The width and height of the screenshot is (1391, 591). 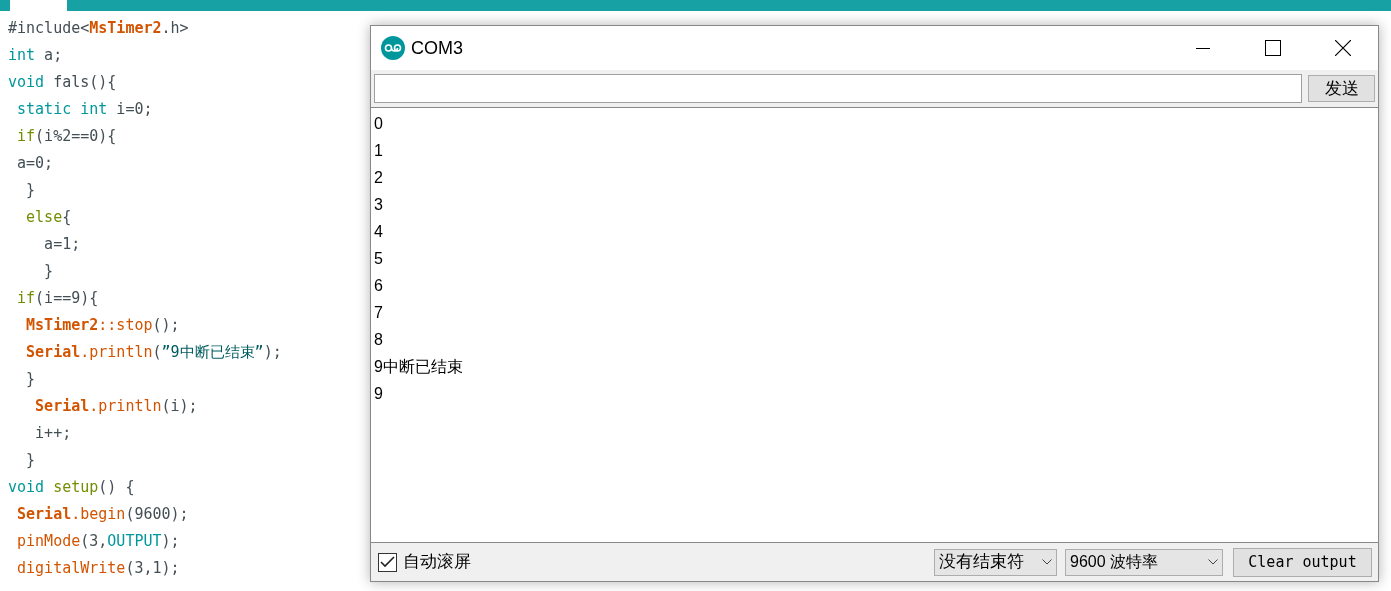 What do you see at coordinates (98, 541) in the screenshot?
I see `code-line: pinMode(3,OUTPUT);` at bounding box center [98, 541].